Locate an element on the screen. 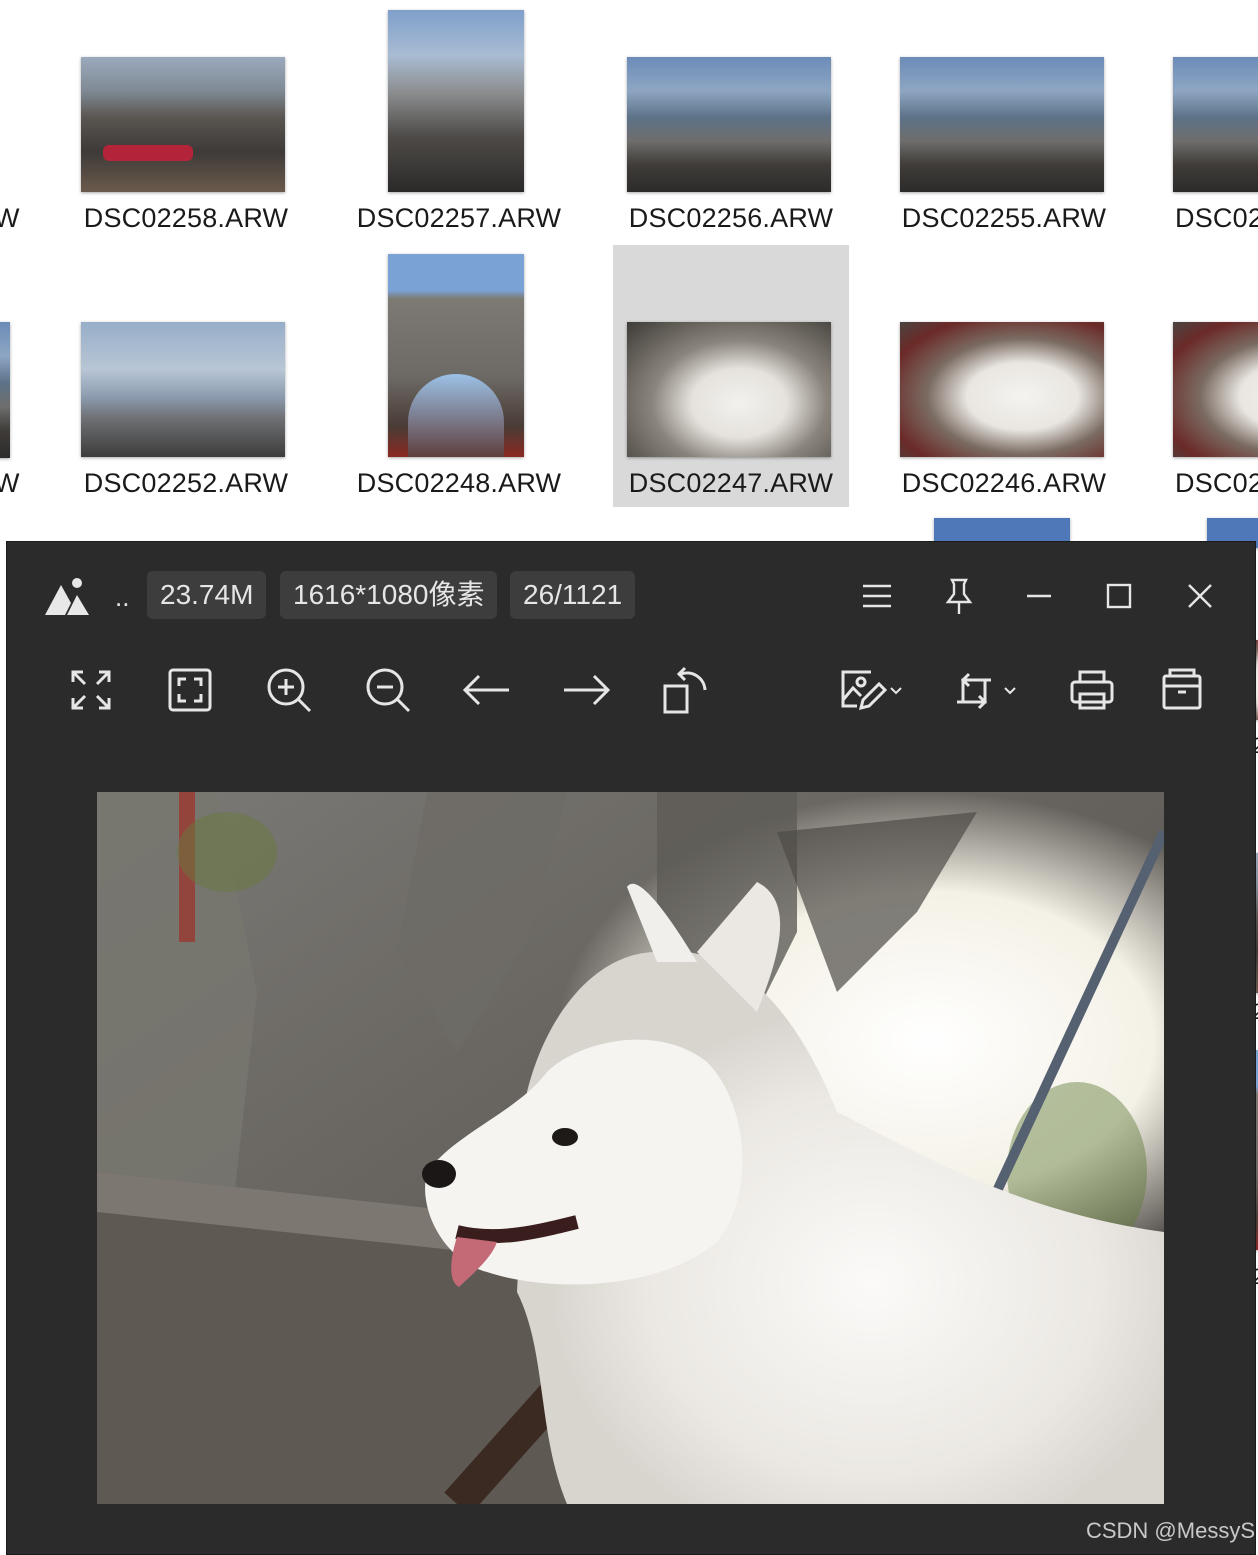 Image resolution: width=1258 pixels, height=1555 pixels. zoom-in-icon is located at coordinates (289, 690).